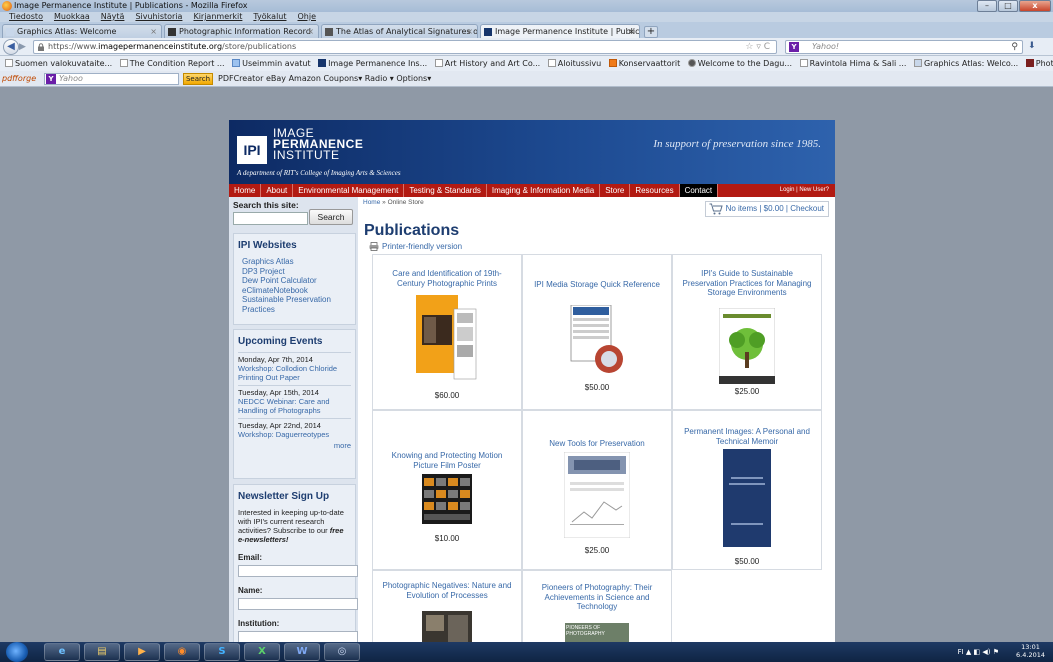 This screenshot has width=1053, height=662. What do you see at coordinates (298, 571) in the screenshot?
I see `email-field` at bounding box center [298, 571].